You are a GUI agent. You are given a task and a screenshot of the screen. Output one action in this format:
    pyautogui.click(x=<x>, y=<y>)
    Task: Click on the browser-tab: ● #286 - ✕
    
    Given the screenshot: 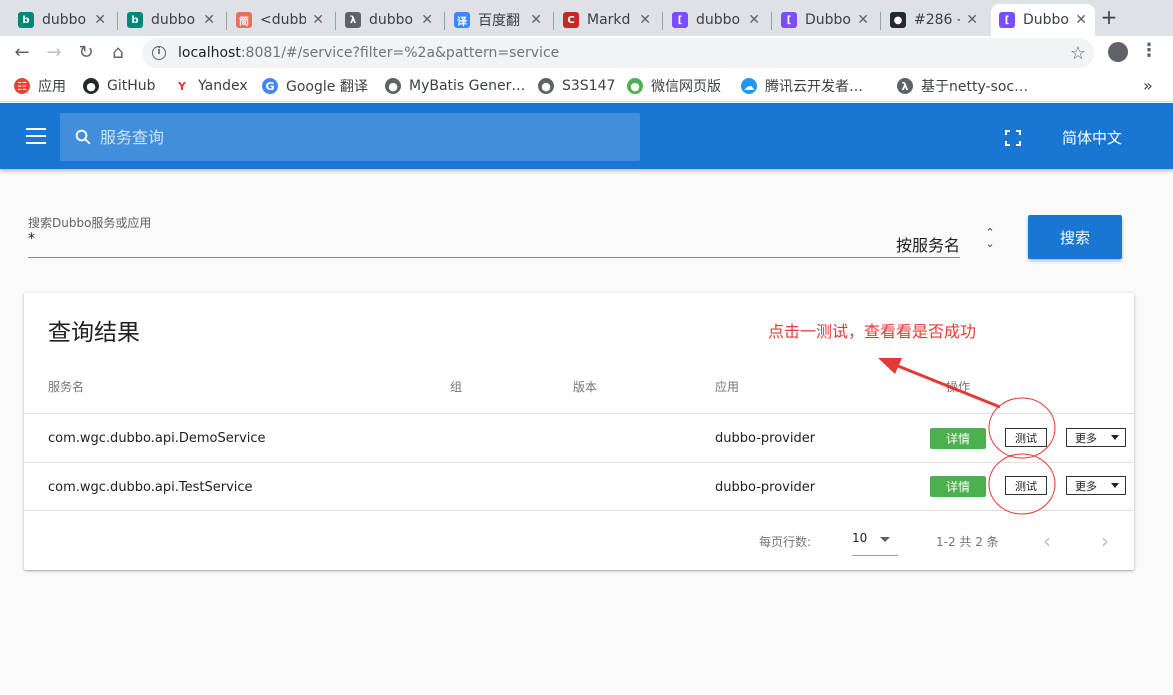 What is the action you would take?
    pyautogui.click(x=934, y=20)
    